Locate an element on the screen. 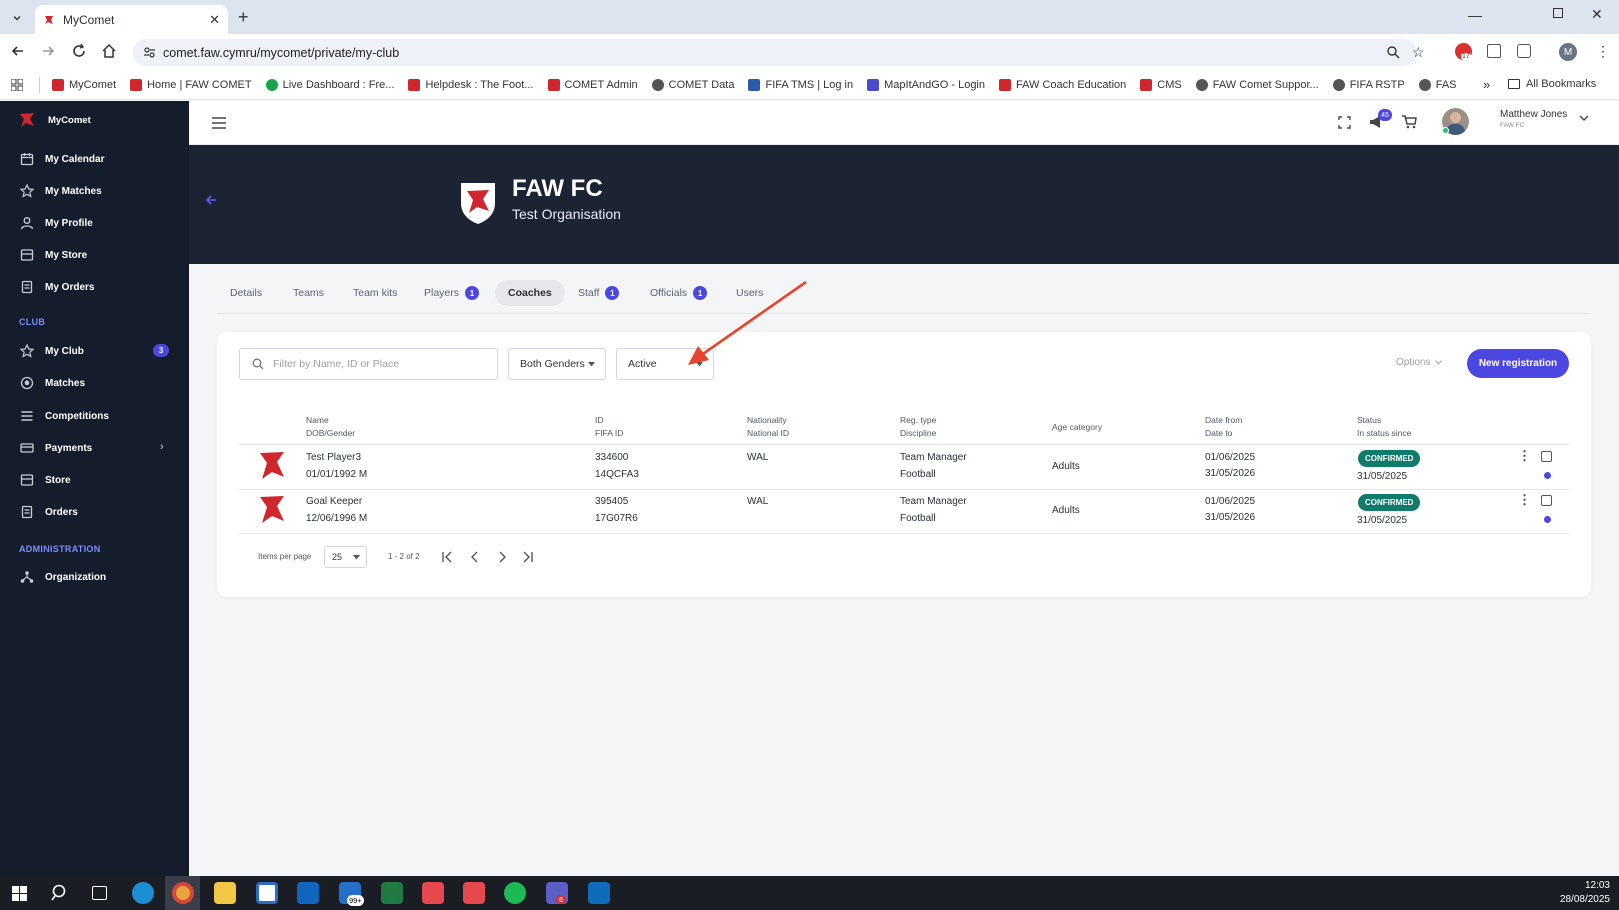 This screenshot has width=1619, height=910. sidebar-item-my-store: My Store is located at coordinates (94, 255).